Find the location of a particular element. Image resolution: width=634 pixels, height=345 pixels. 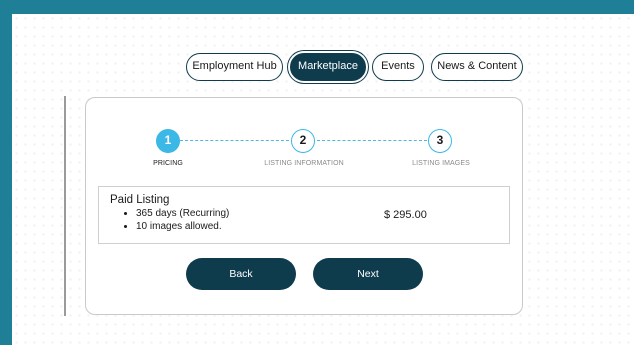

nav-events: Events is located at coordinates (398, 67).